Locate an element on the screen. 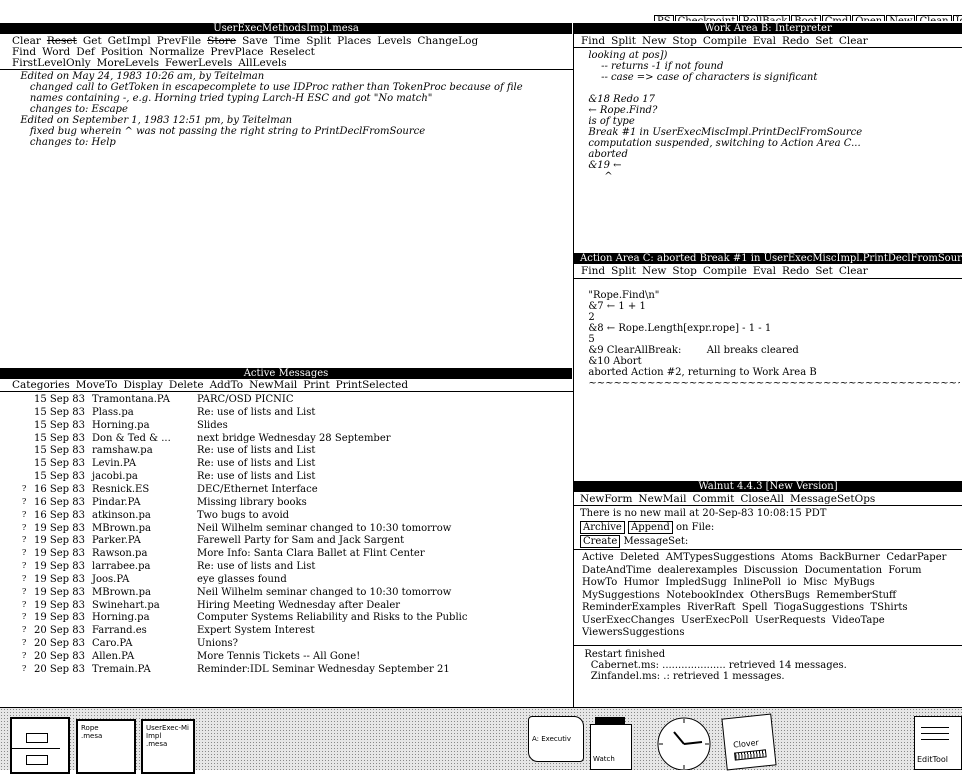 The height and width of the screenshot is (774, 962). watch-icon: Watch is located at coordinates (611, 743).